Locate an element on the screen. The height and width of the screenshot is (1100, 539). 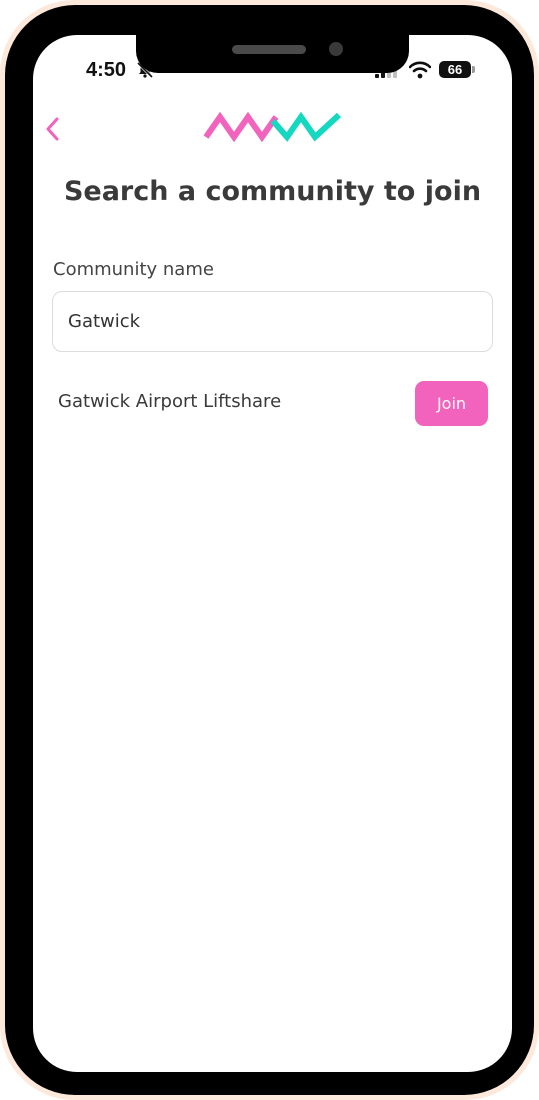
join-button: Join is located at coordinates (451, 403).